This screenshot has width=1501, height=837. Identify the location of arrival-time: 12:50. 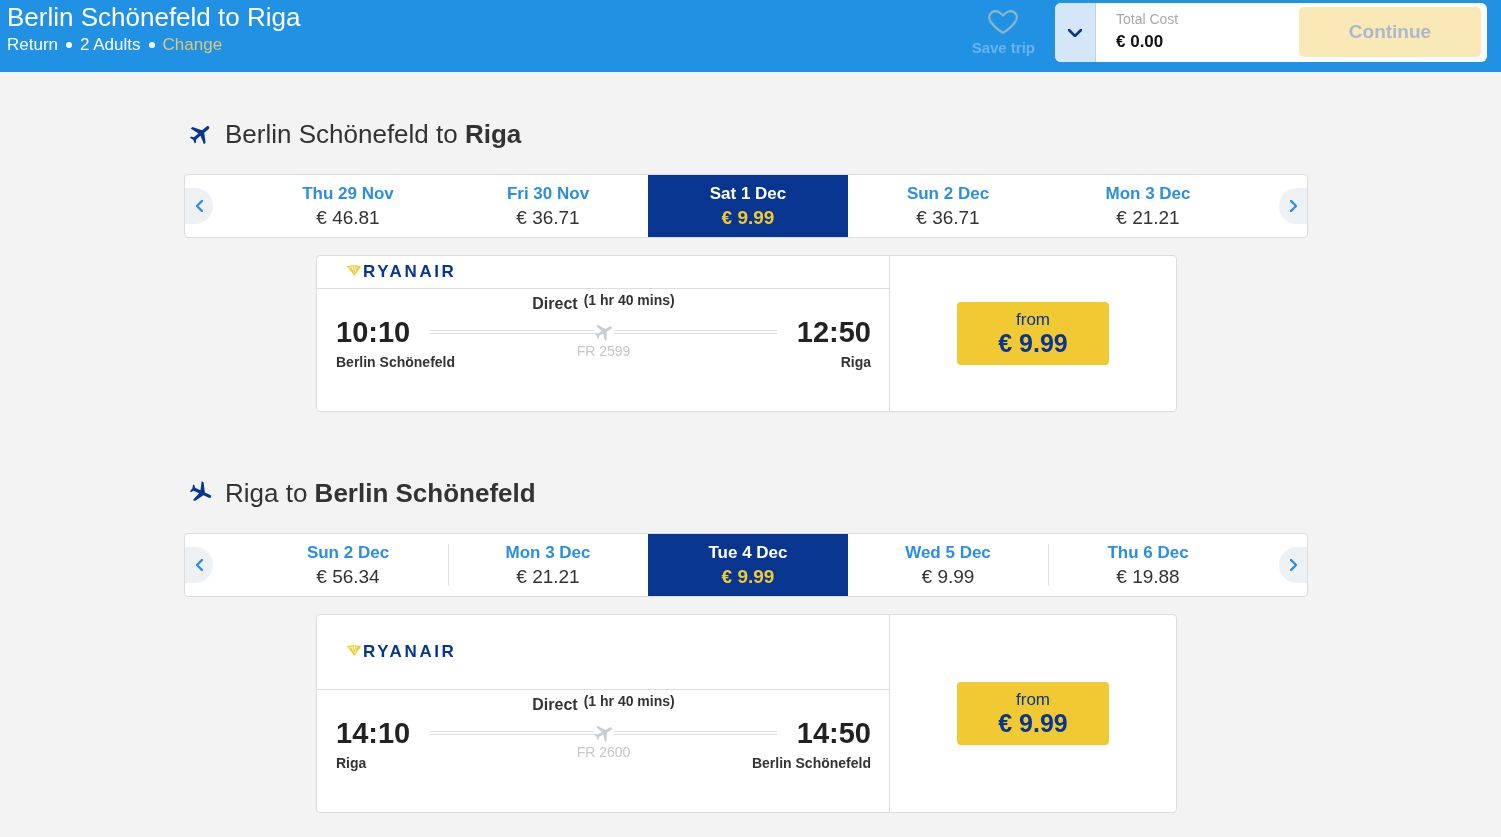
(833, 332).